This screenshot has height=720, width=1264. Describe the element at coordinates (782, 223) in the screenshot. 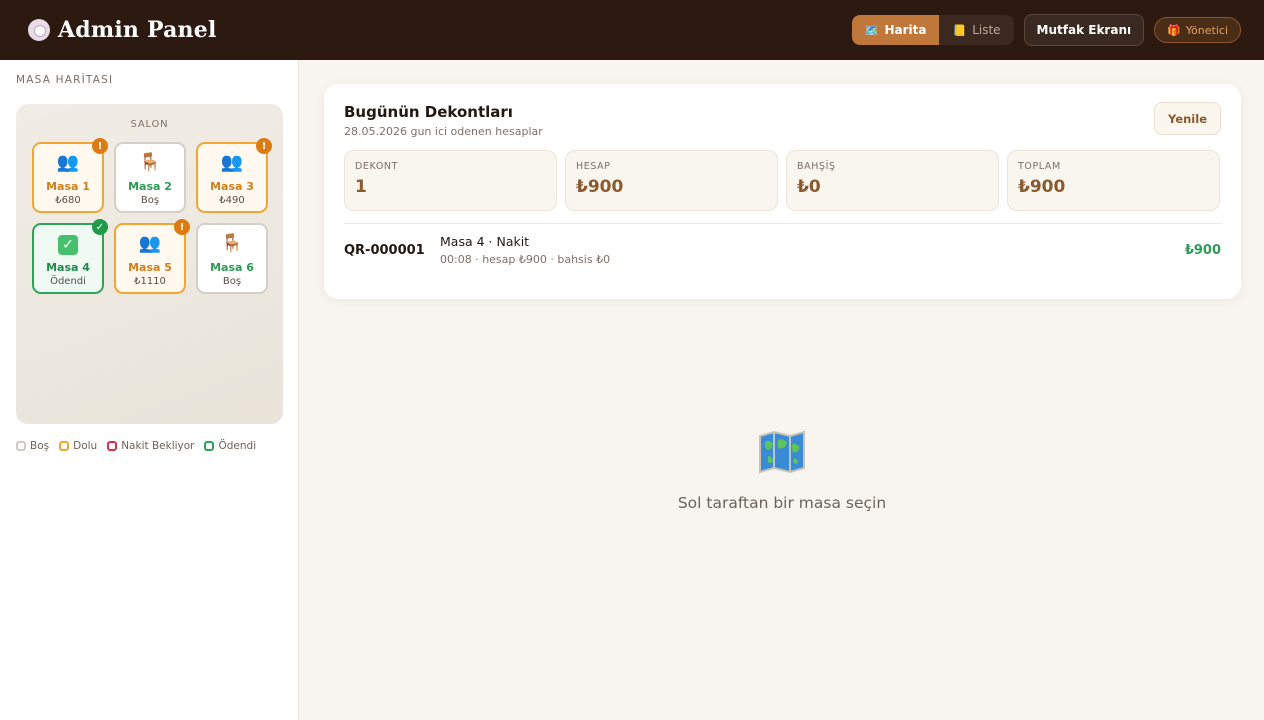

I see `divider` at that location.